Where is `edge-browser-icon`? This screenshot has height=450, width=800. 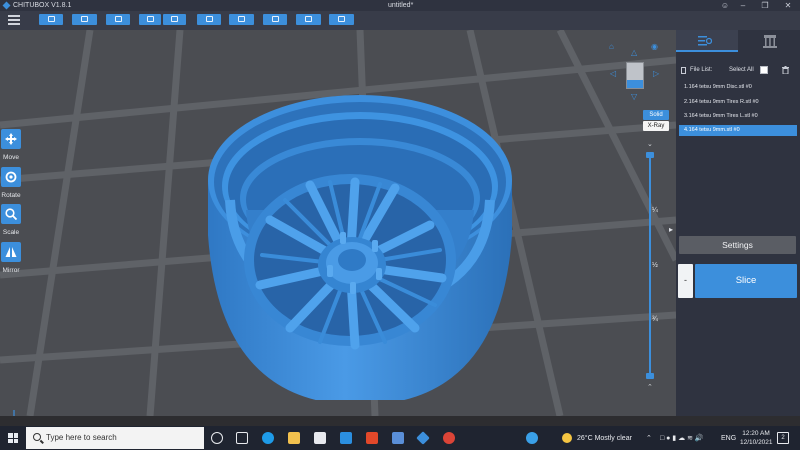
edge-browser-icon is located at coordinates (268, 438).